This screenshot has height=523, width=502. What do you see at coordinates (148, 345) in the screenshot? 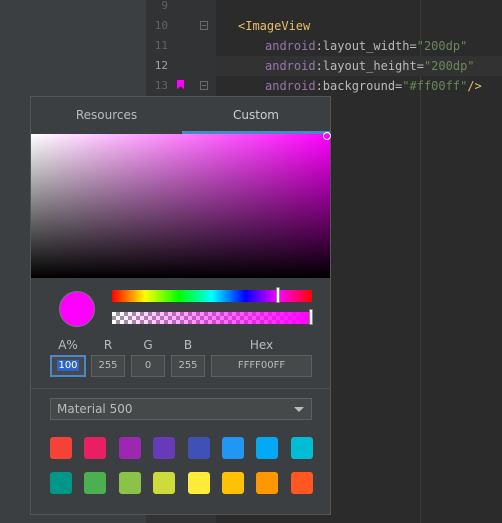
I see `label-green: G` at bounding box center [148, 345].